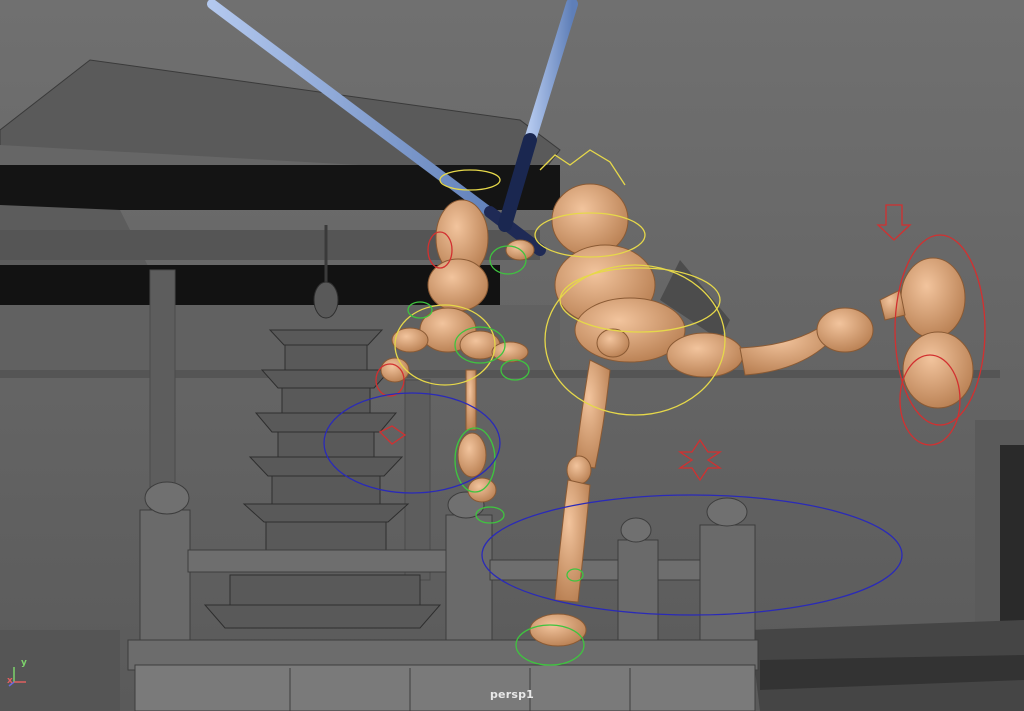  I want to click on camera-name-label: persp1, so click(512, 694).